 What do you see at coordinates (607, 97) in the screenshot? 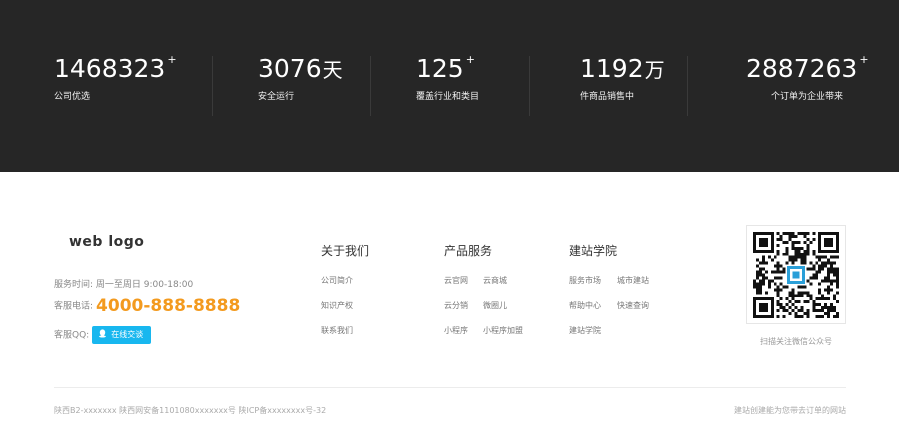
I see `stat-label: 件商品销售中` at bounding box center [607, 97].